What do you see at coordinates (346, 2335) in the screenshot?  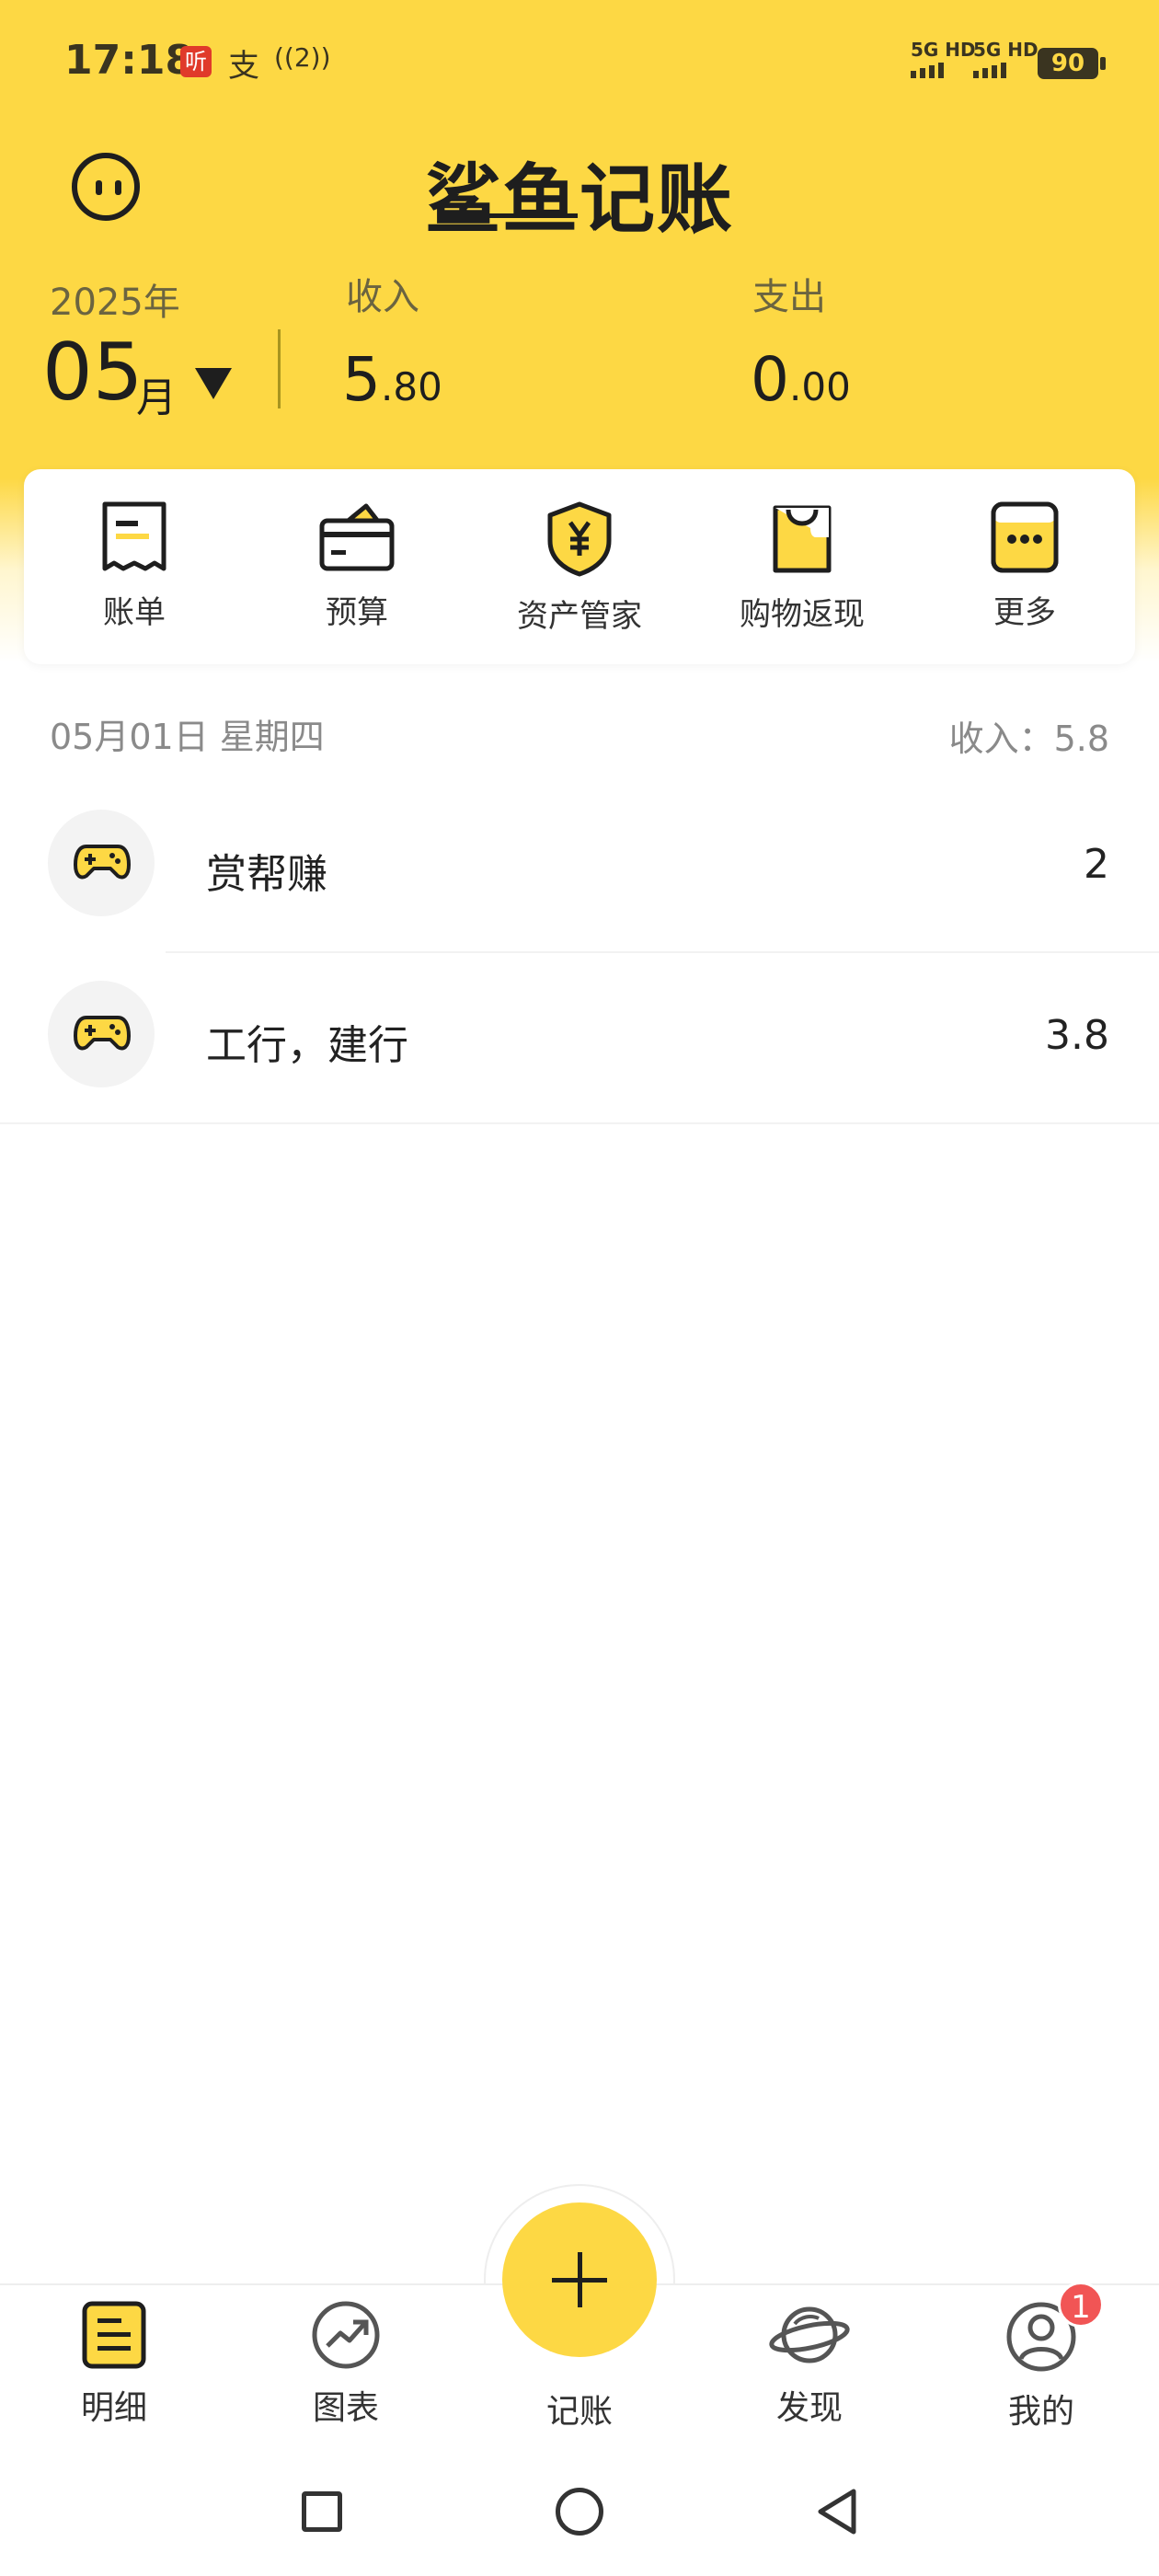 I see `chart-icon` at bounding box center [346, 2335].